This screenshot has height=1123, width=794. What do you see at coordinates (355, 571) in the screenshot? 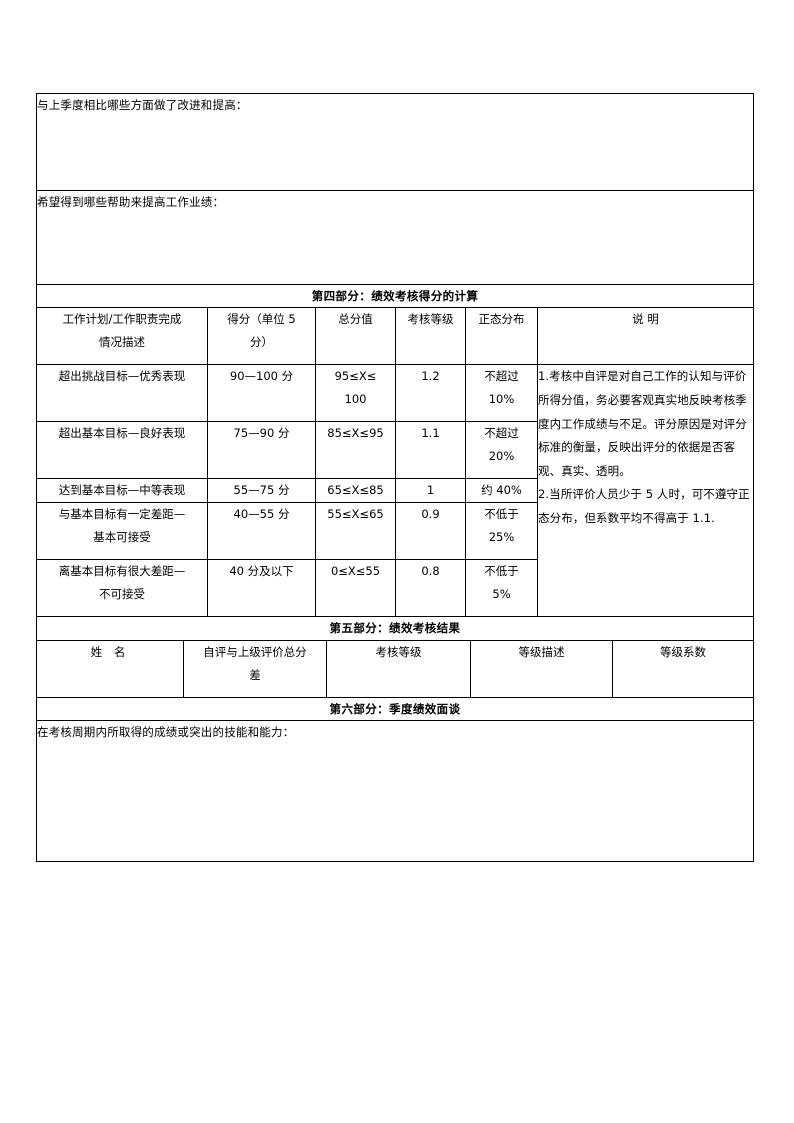
I see `row-total-line1: 0≤X≤55` at bounding box center [355, 571].